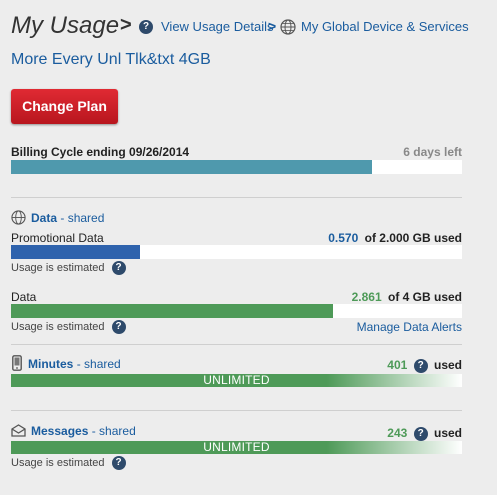 The image size is (497, 495). Describe the element at coordinates (65, 25) in the screenshot. I see `page-title: My Usage` at that location.